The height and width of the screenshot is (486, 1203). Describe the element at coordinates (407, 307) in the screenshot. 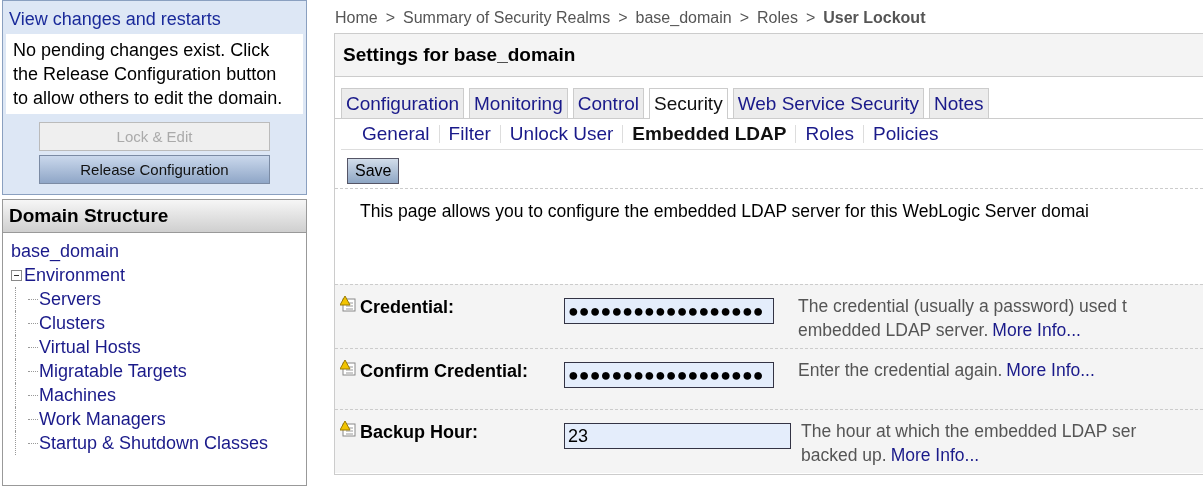

I see `field-label: Credential:` at that location.